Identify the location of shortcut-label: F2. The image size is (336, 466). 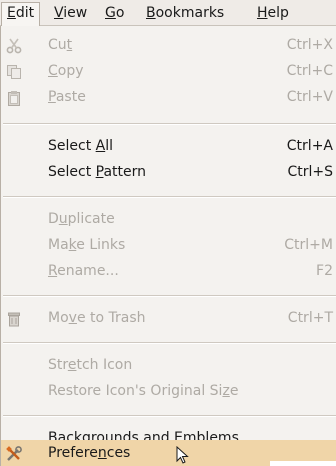
(324, 271).